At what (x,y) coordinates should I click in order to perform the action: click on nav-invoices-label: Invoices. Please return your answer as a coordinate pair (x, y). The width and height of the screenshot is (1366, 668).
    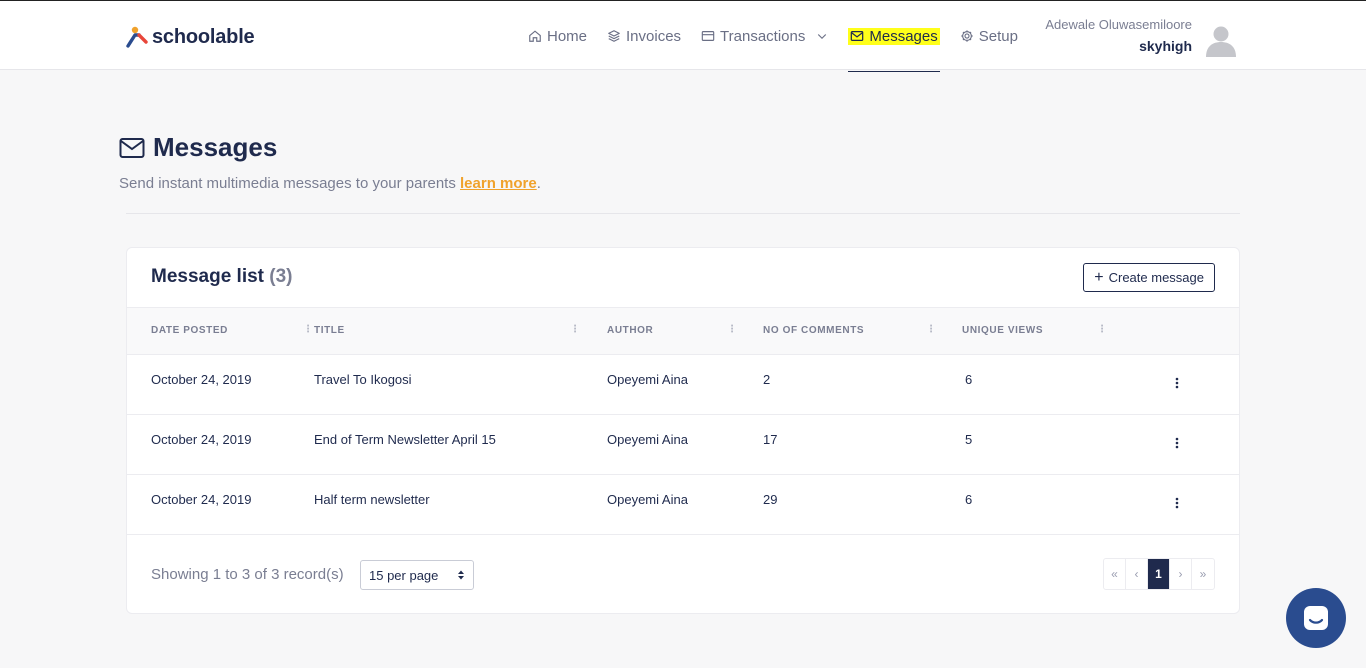
    Looking at the image, I should click on (654, 36).